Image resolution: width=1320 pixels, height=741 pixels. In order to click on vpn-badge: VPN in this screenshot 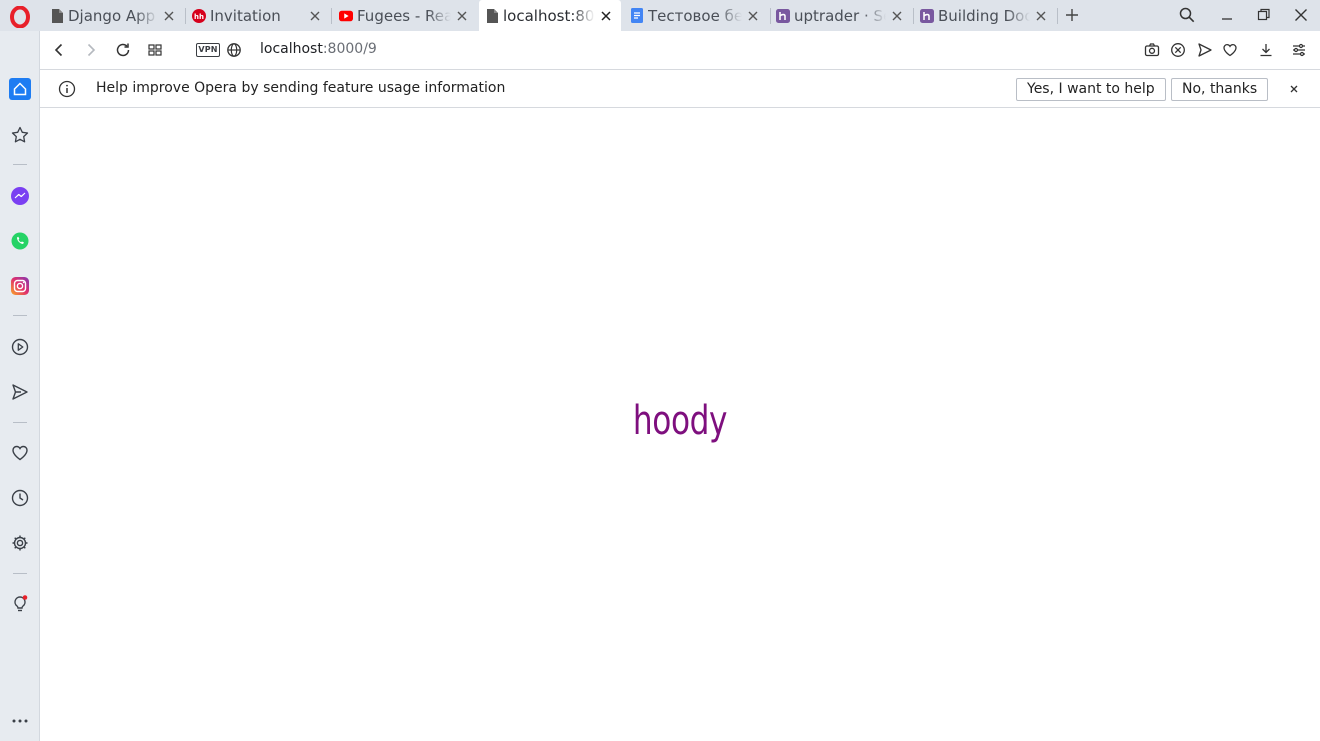, I will do `click(208, 50)`.